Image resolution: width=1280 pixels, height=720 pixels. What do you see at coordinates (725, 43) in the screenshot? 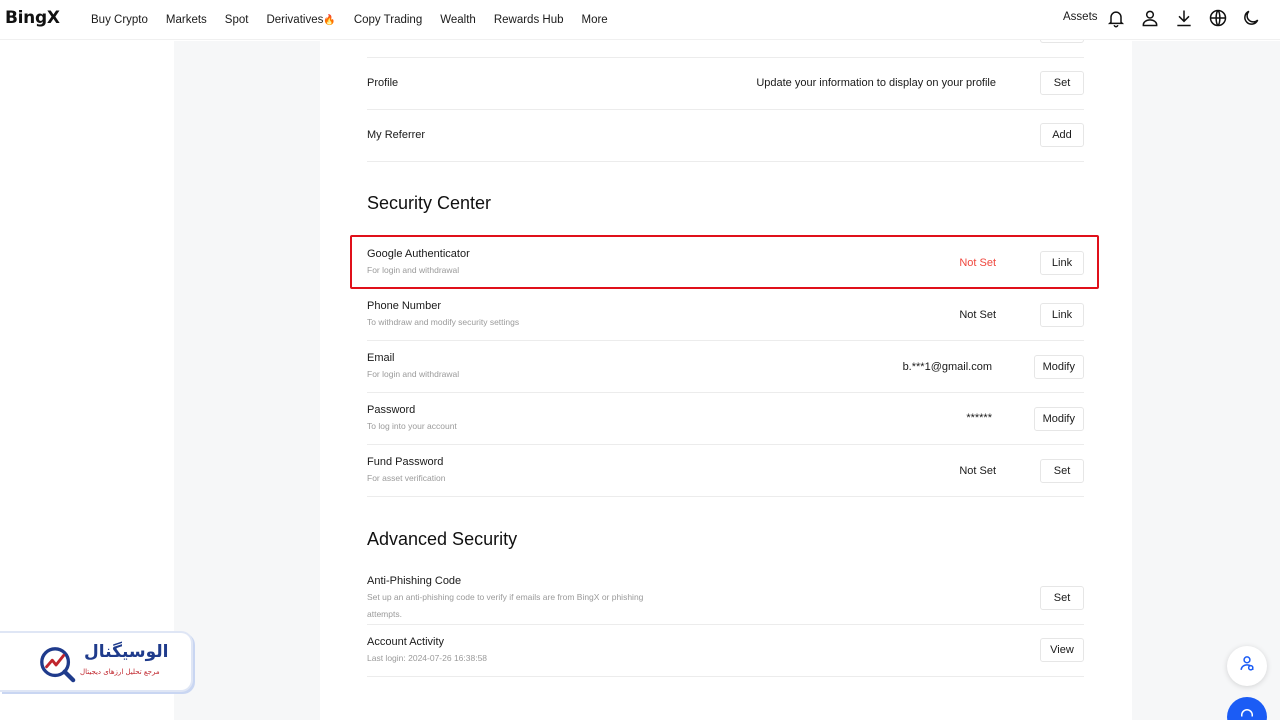
I see `cut-off-row` at bounding box center [725, 43].